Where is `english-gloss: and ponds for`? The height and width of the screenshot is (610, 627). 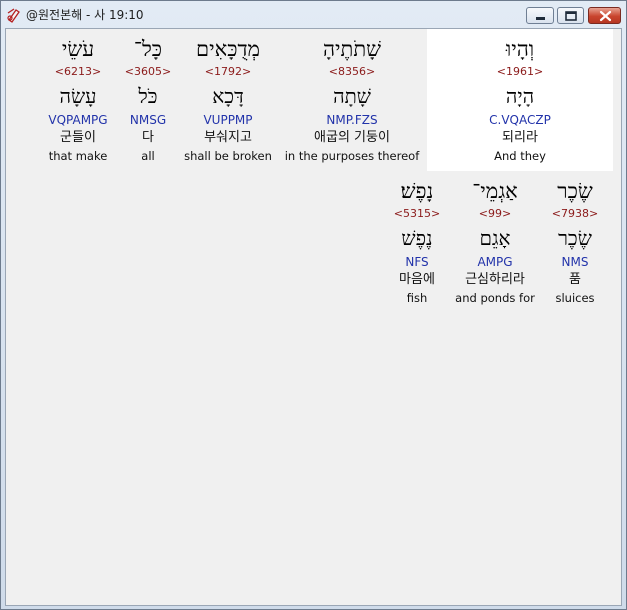 english-gloss: and ponds for is located at coordinates (495, 298).